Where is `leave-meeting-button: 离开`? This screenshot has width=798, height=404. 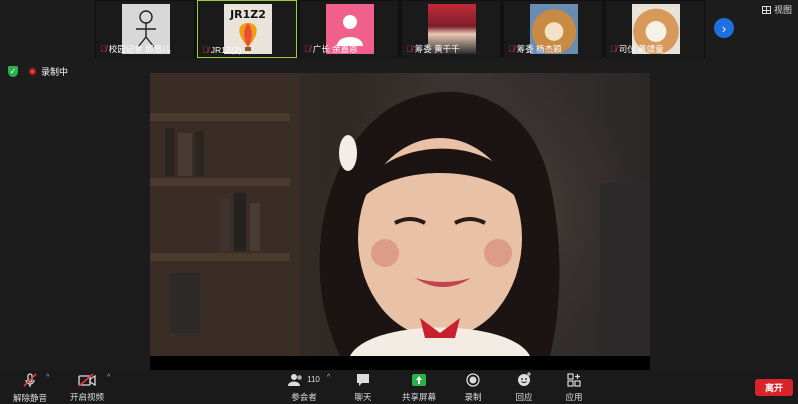
leave-meeting-button: 离开 is located at coordinates (774, 387).